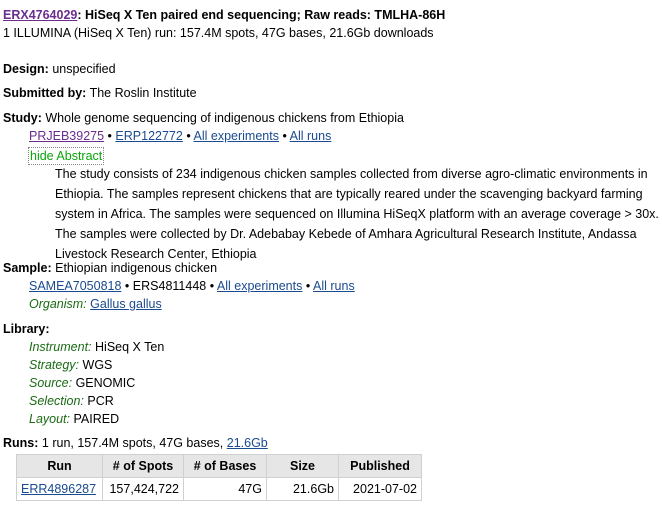 The image size is (662, 509). Describe the element at coordinates (143, 93) in the screenshot. I see `submitted-by-value: The Roslin Institute` at that location.